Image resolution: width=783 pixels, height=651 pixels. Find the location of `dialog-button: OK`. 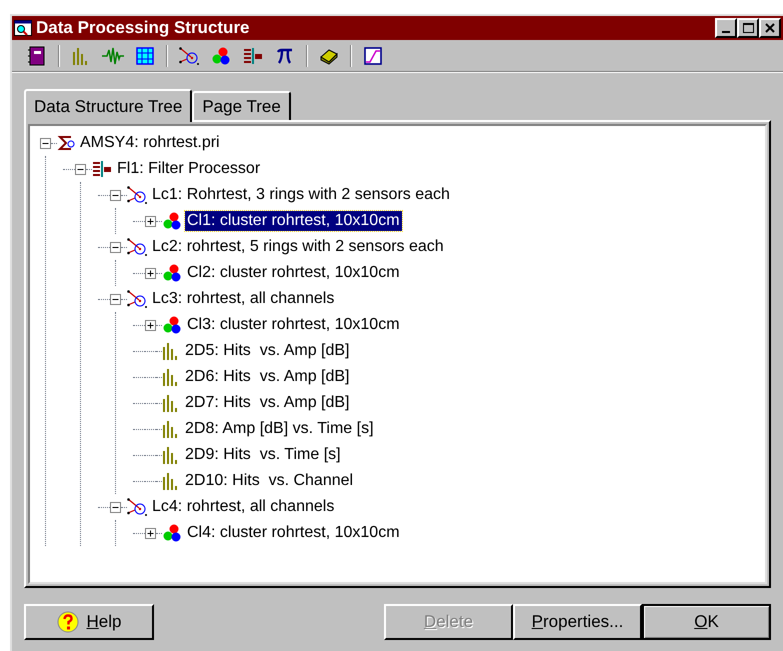

dialog-button: OK is located at coordinates (706, 622).